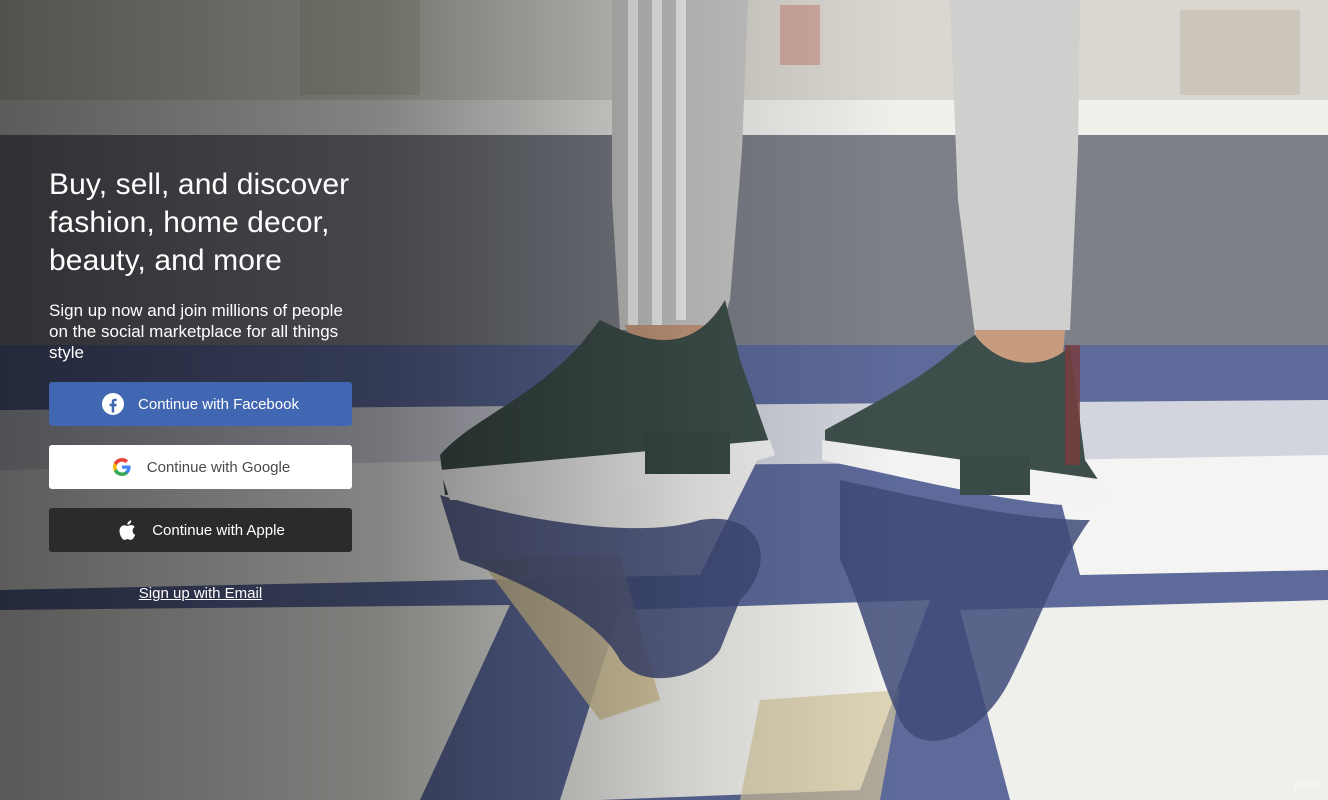  What do you see at coordinates (218, 404) in the screenshot?
I see `facebook-button-label: Continue with Facebook` at bounding box center [218, 404].